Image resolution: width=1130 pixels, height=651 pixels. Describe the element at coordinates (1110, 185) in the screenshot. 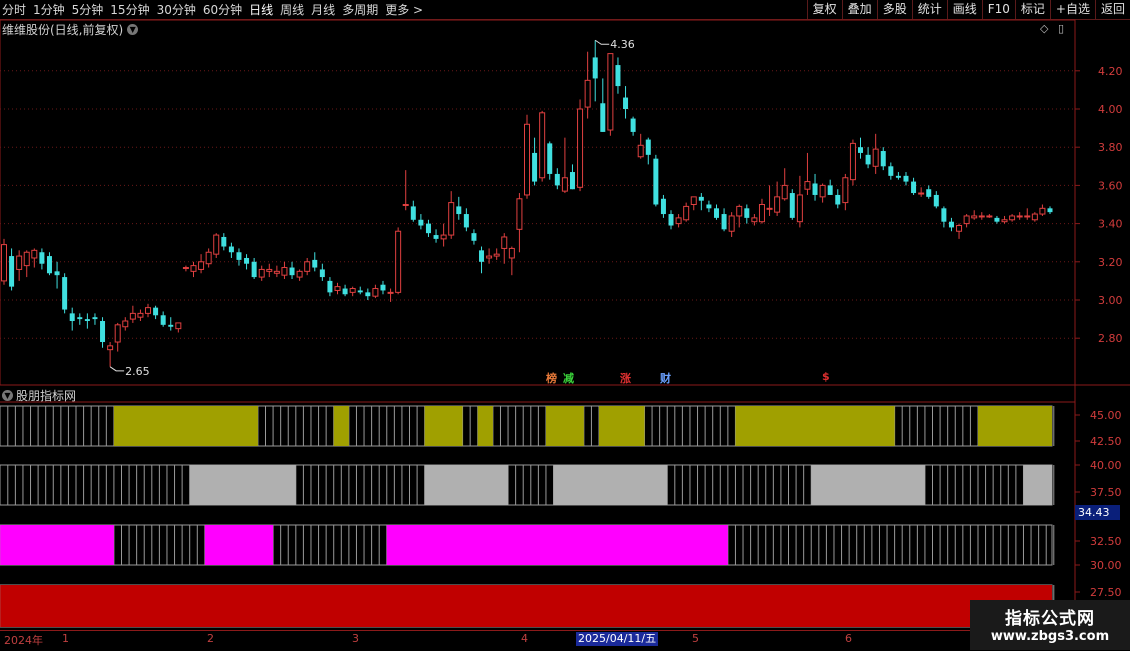

I see `price-tick-label-4: 3.60` at that location.